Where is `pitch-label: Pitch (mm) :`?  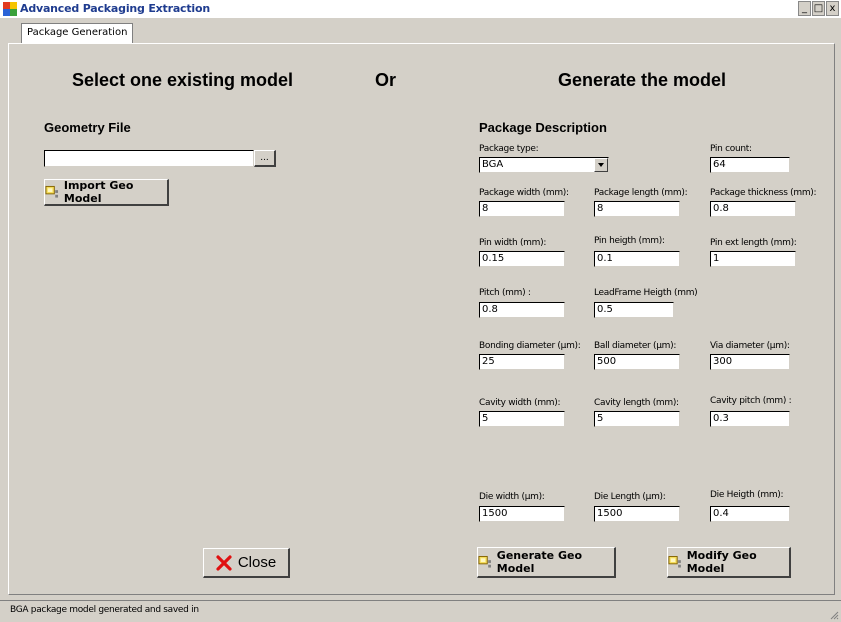 pitch-label: Pitch (mm) : is located at coordinates (505, 293).